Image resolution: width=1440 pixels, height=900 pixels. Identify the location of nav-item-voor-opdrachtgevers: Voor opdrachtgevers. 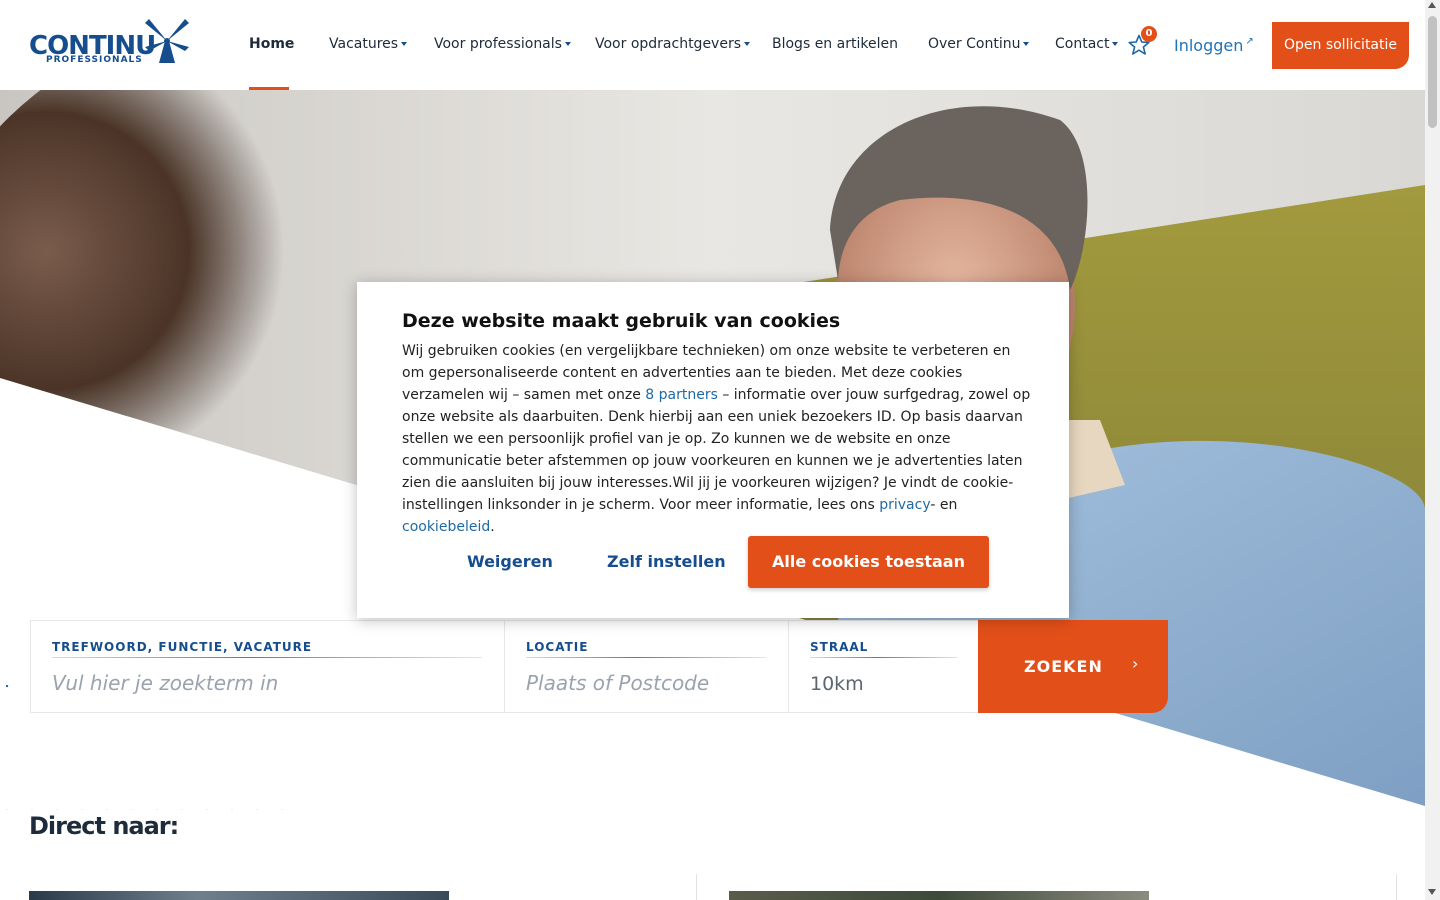
(673, 44).